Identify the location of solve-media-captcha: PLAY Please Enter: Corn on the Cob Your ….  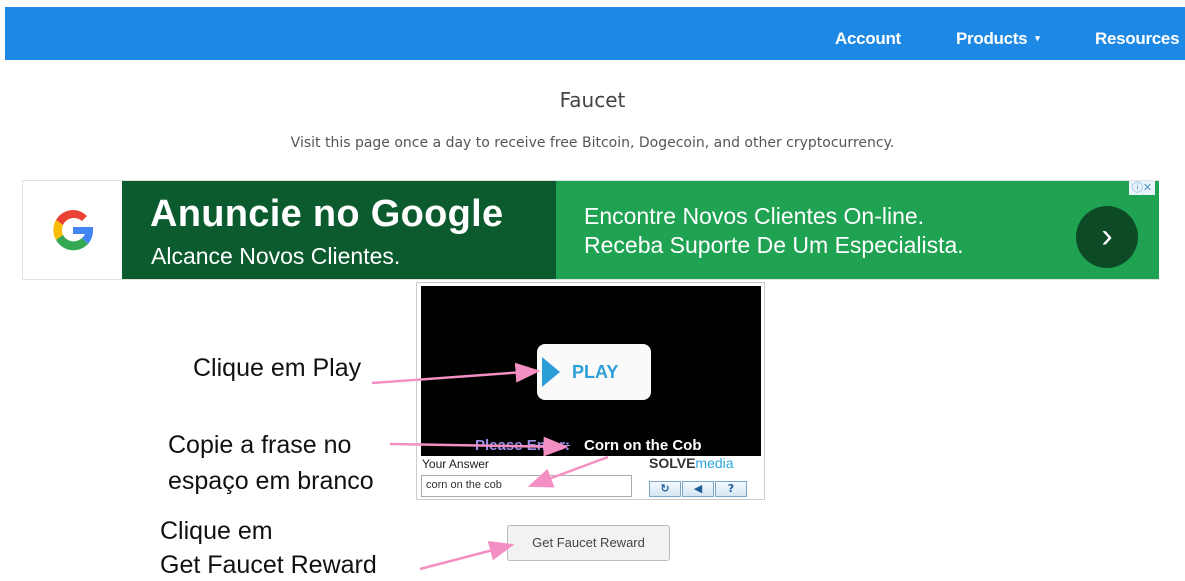
(590, 391).